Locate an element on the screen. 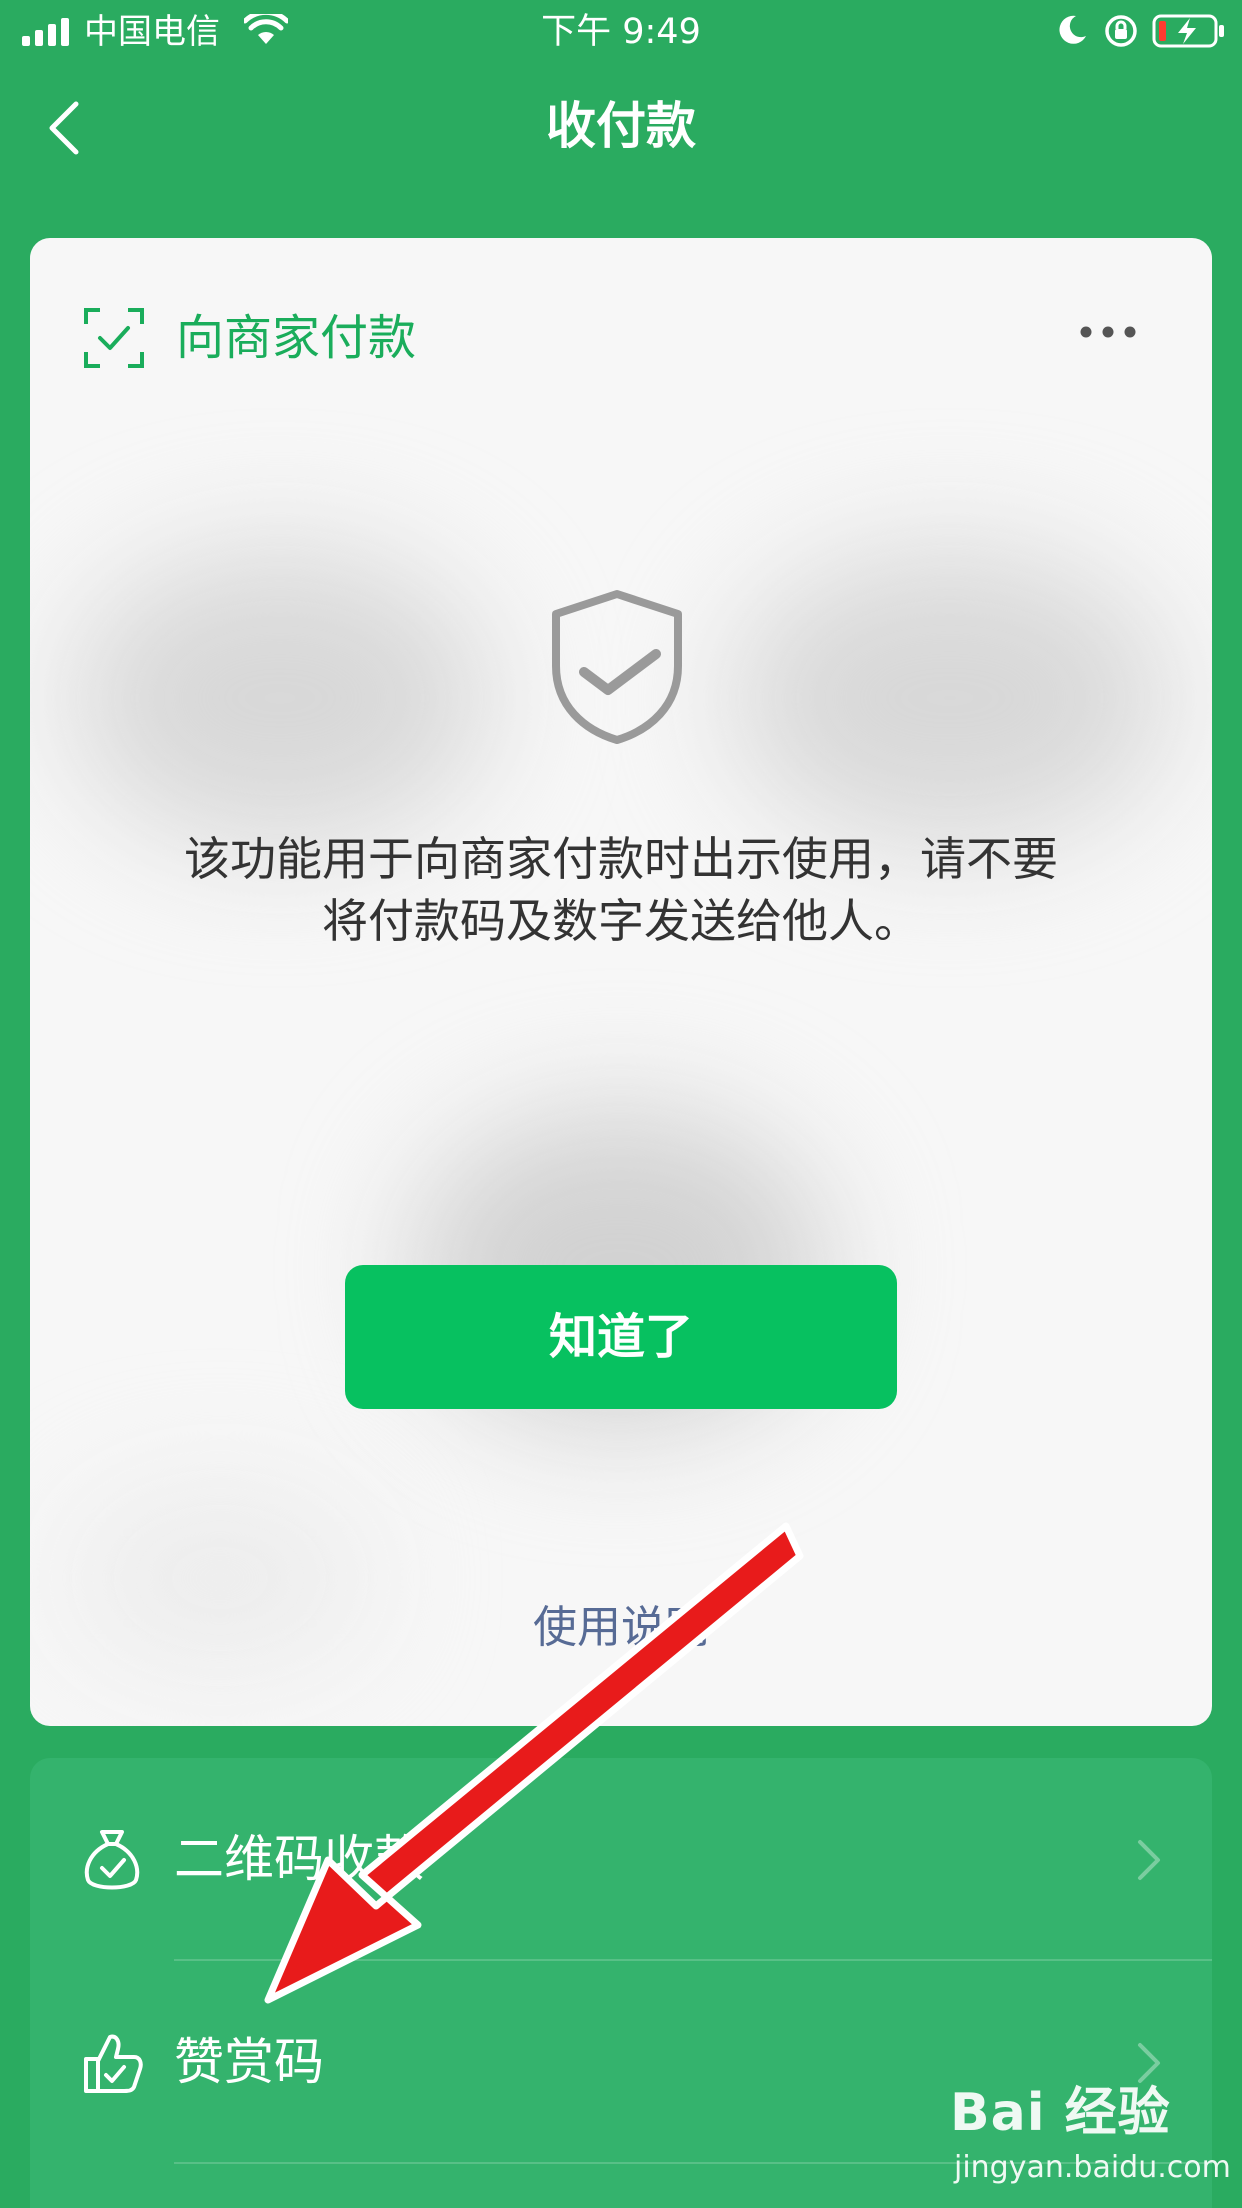 The height and width of the screenshot is (2208, 1242). status-bar: 中国电信 下午 9:49 is located at coordinates (621, 31).